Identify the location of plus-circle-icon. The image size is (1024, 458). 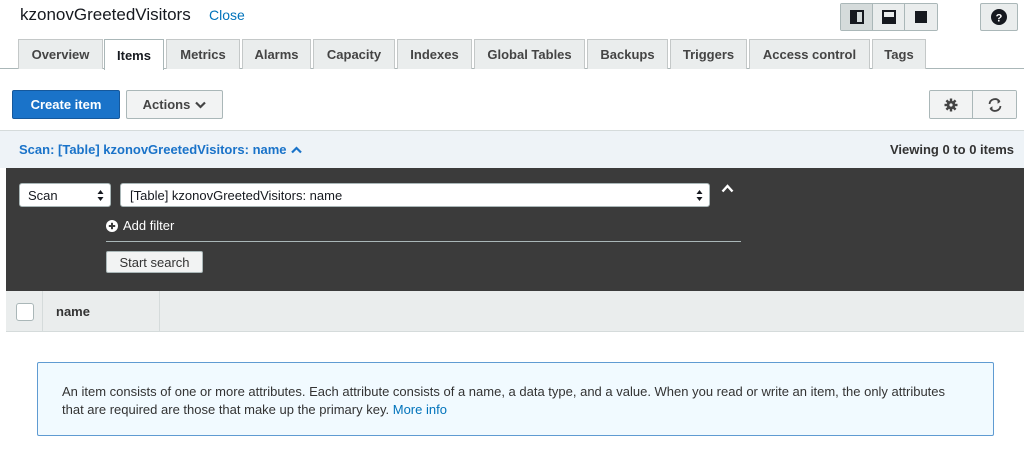
(112, 225).